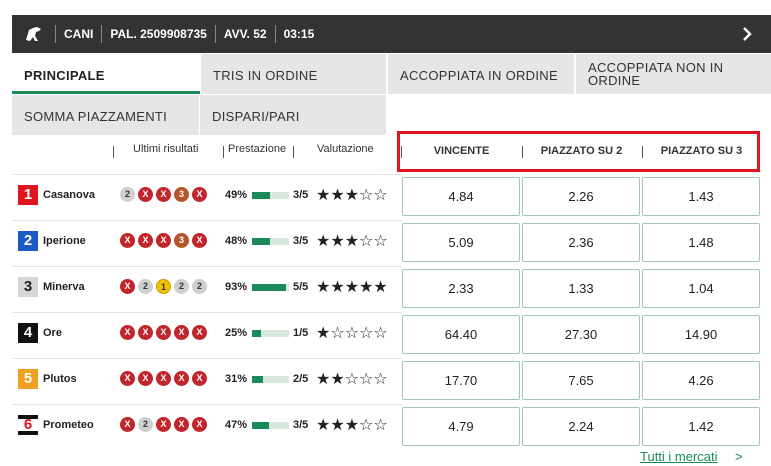 The image size is (771, 466). What do you see at coordinates (391, 34) in the screenshot?
I see `event-header: CANI PAL. 2509908735 AVV. 52 03:15` at bounding box center [391, 34].